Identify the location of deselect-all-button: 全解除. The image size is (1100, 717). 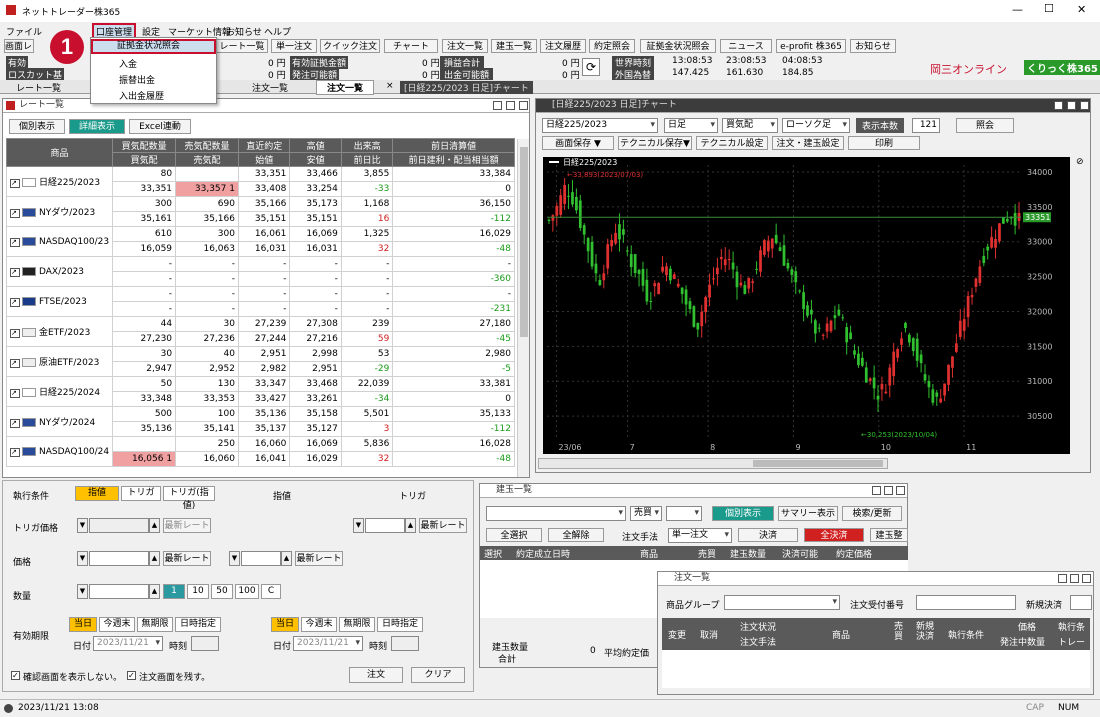
(576, 535).